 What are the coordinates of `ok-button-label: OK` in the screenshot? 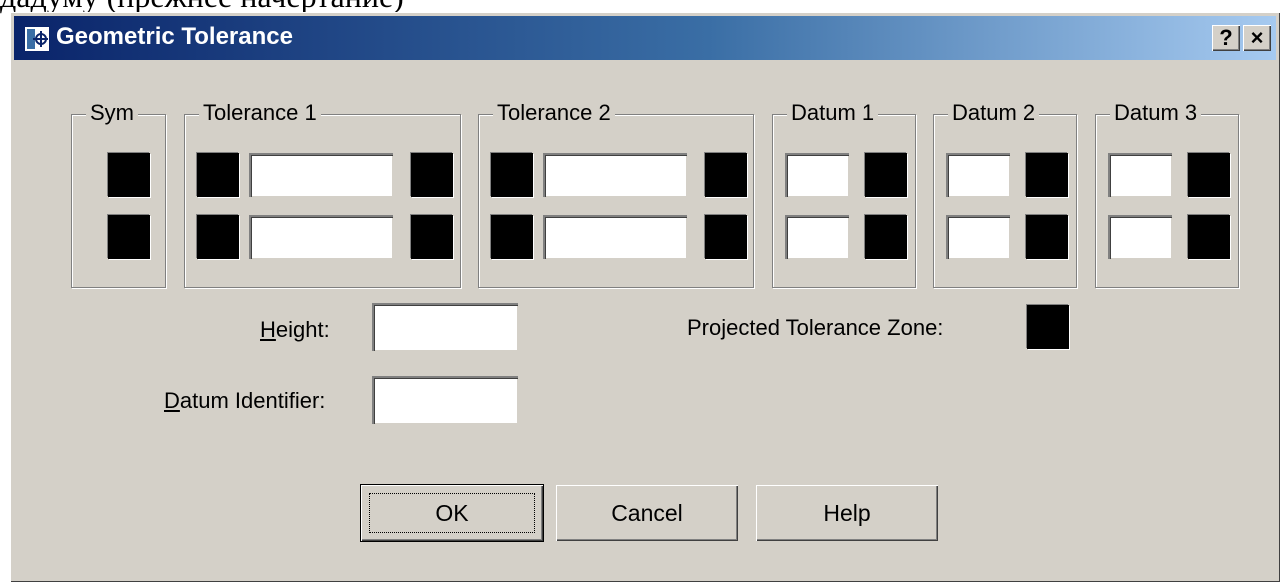 It's located at (452, 513).